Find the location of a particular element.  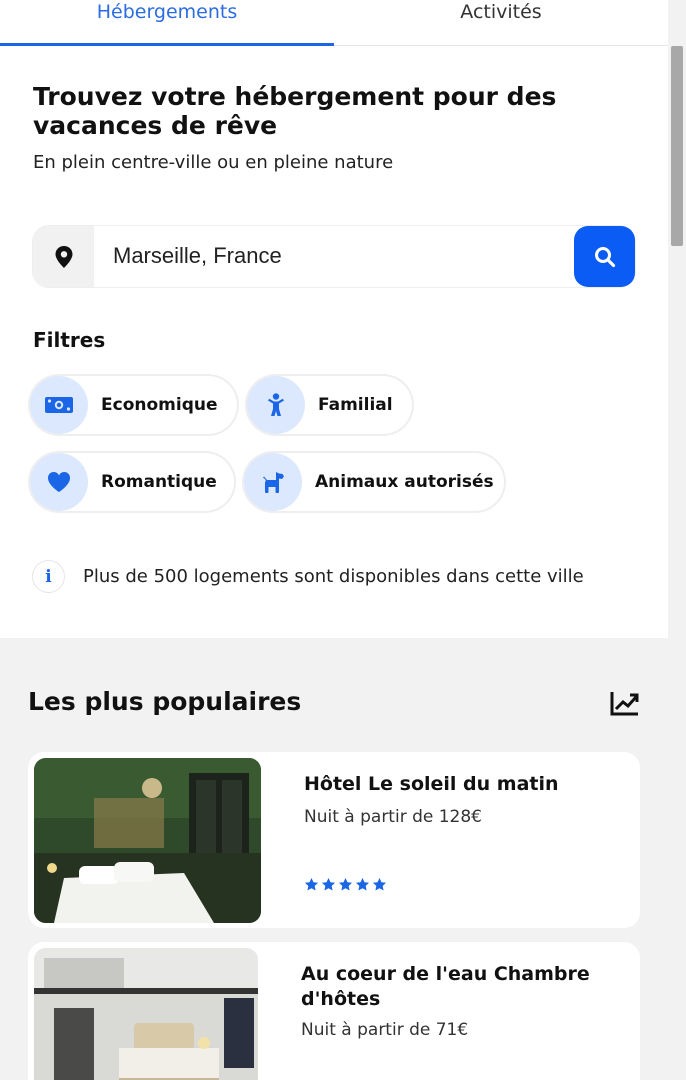

tab-bar: Hébergements Activités is located at coordinates (334, 23).